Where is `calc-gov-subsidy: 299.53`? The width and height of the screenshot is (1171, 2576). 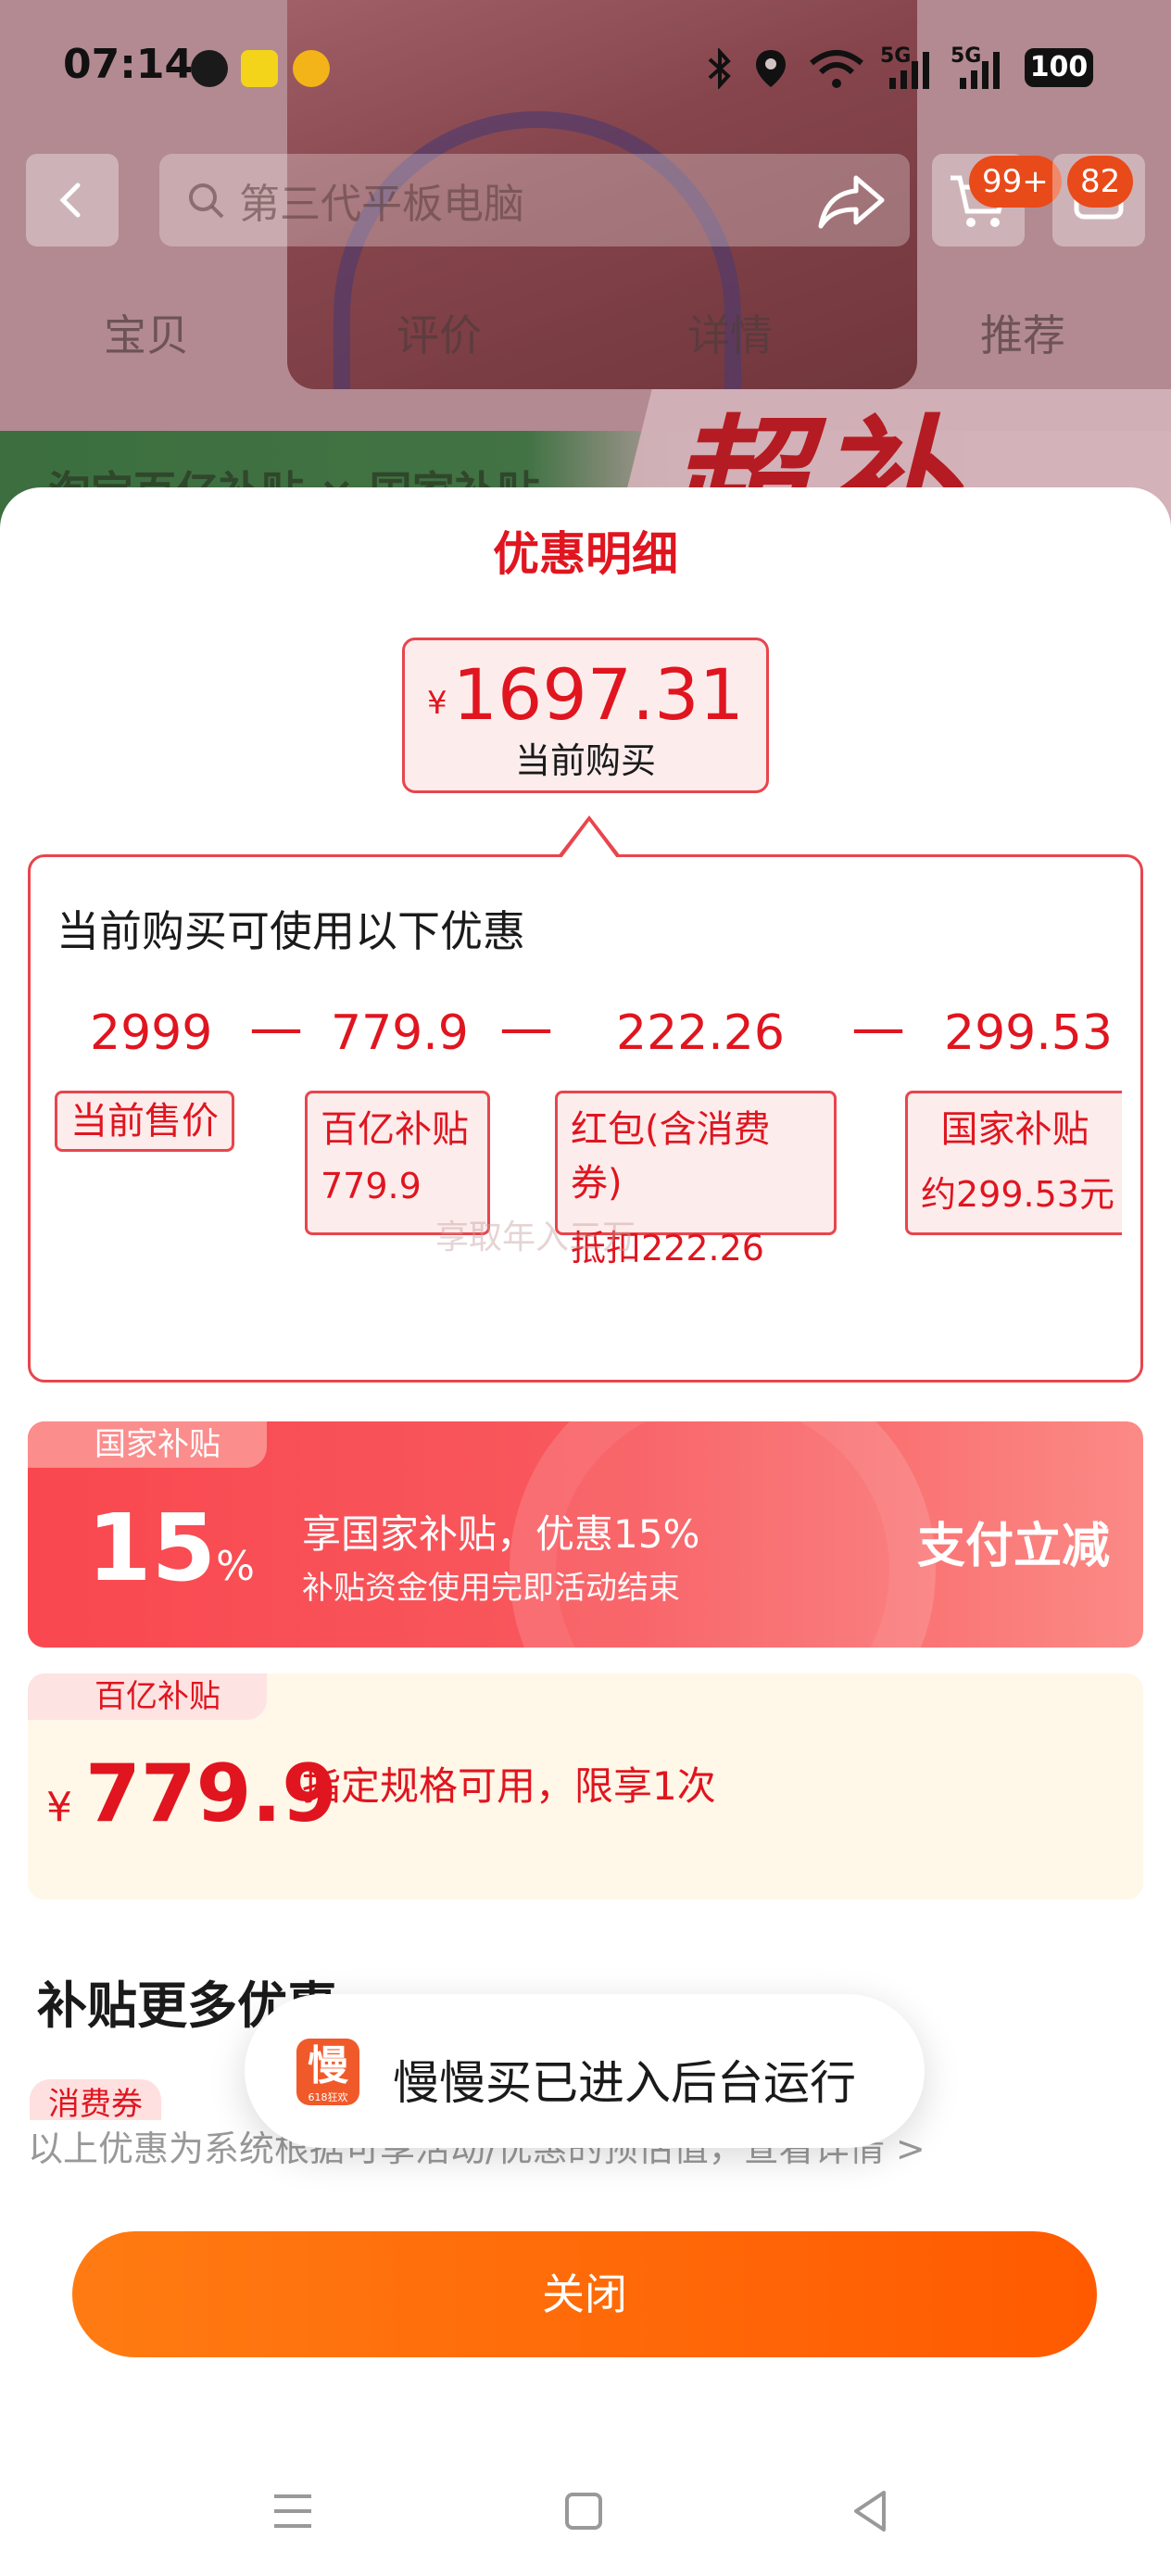 calc-gov-subsidy: 299.53 is located at coordinates (1029, 1033).